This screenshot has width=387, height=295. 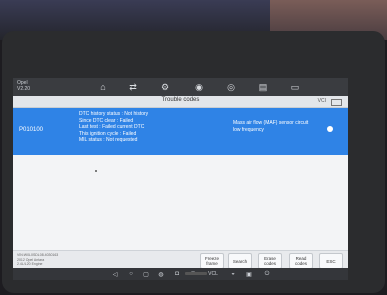 I want to click on dtc-status-line: Last test : Failed current DTC, so click(x=112, y=127).